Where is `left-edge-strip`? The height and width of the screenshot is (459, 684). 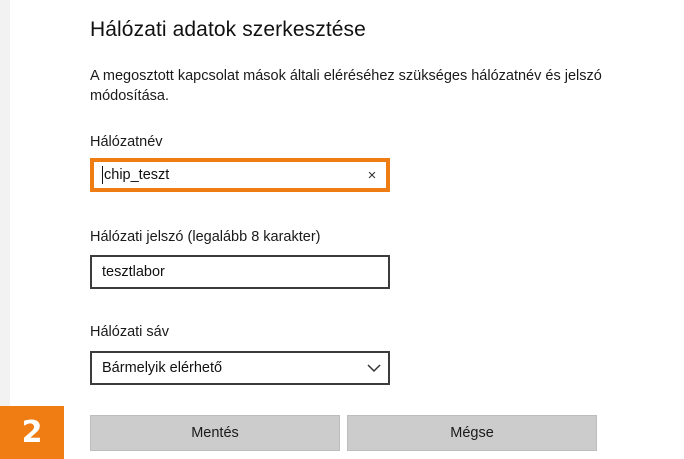 left-edge-strip is located at coordinates (5, 229).